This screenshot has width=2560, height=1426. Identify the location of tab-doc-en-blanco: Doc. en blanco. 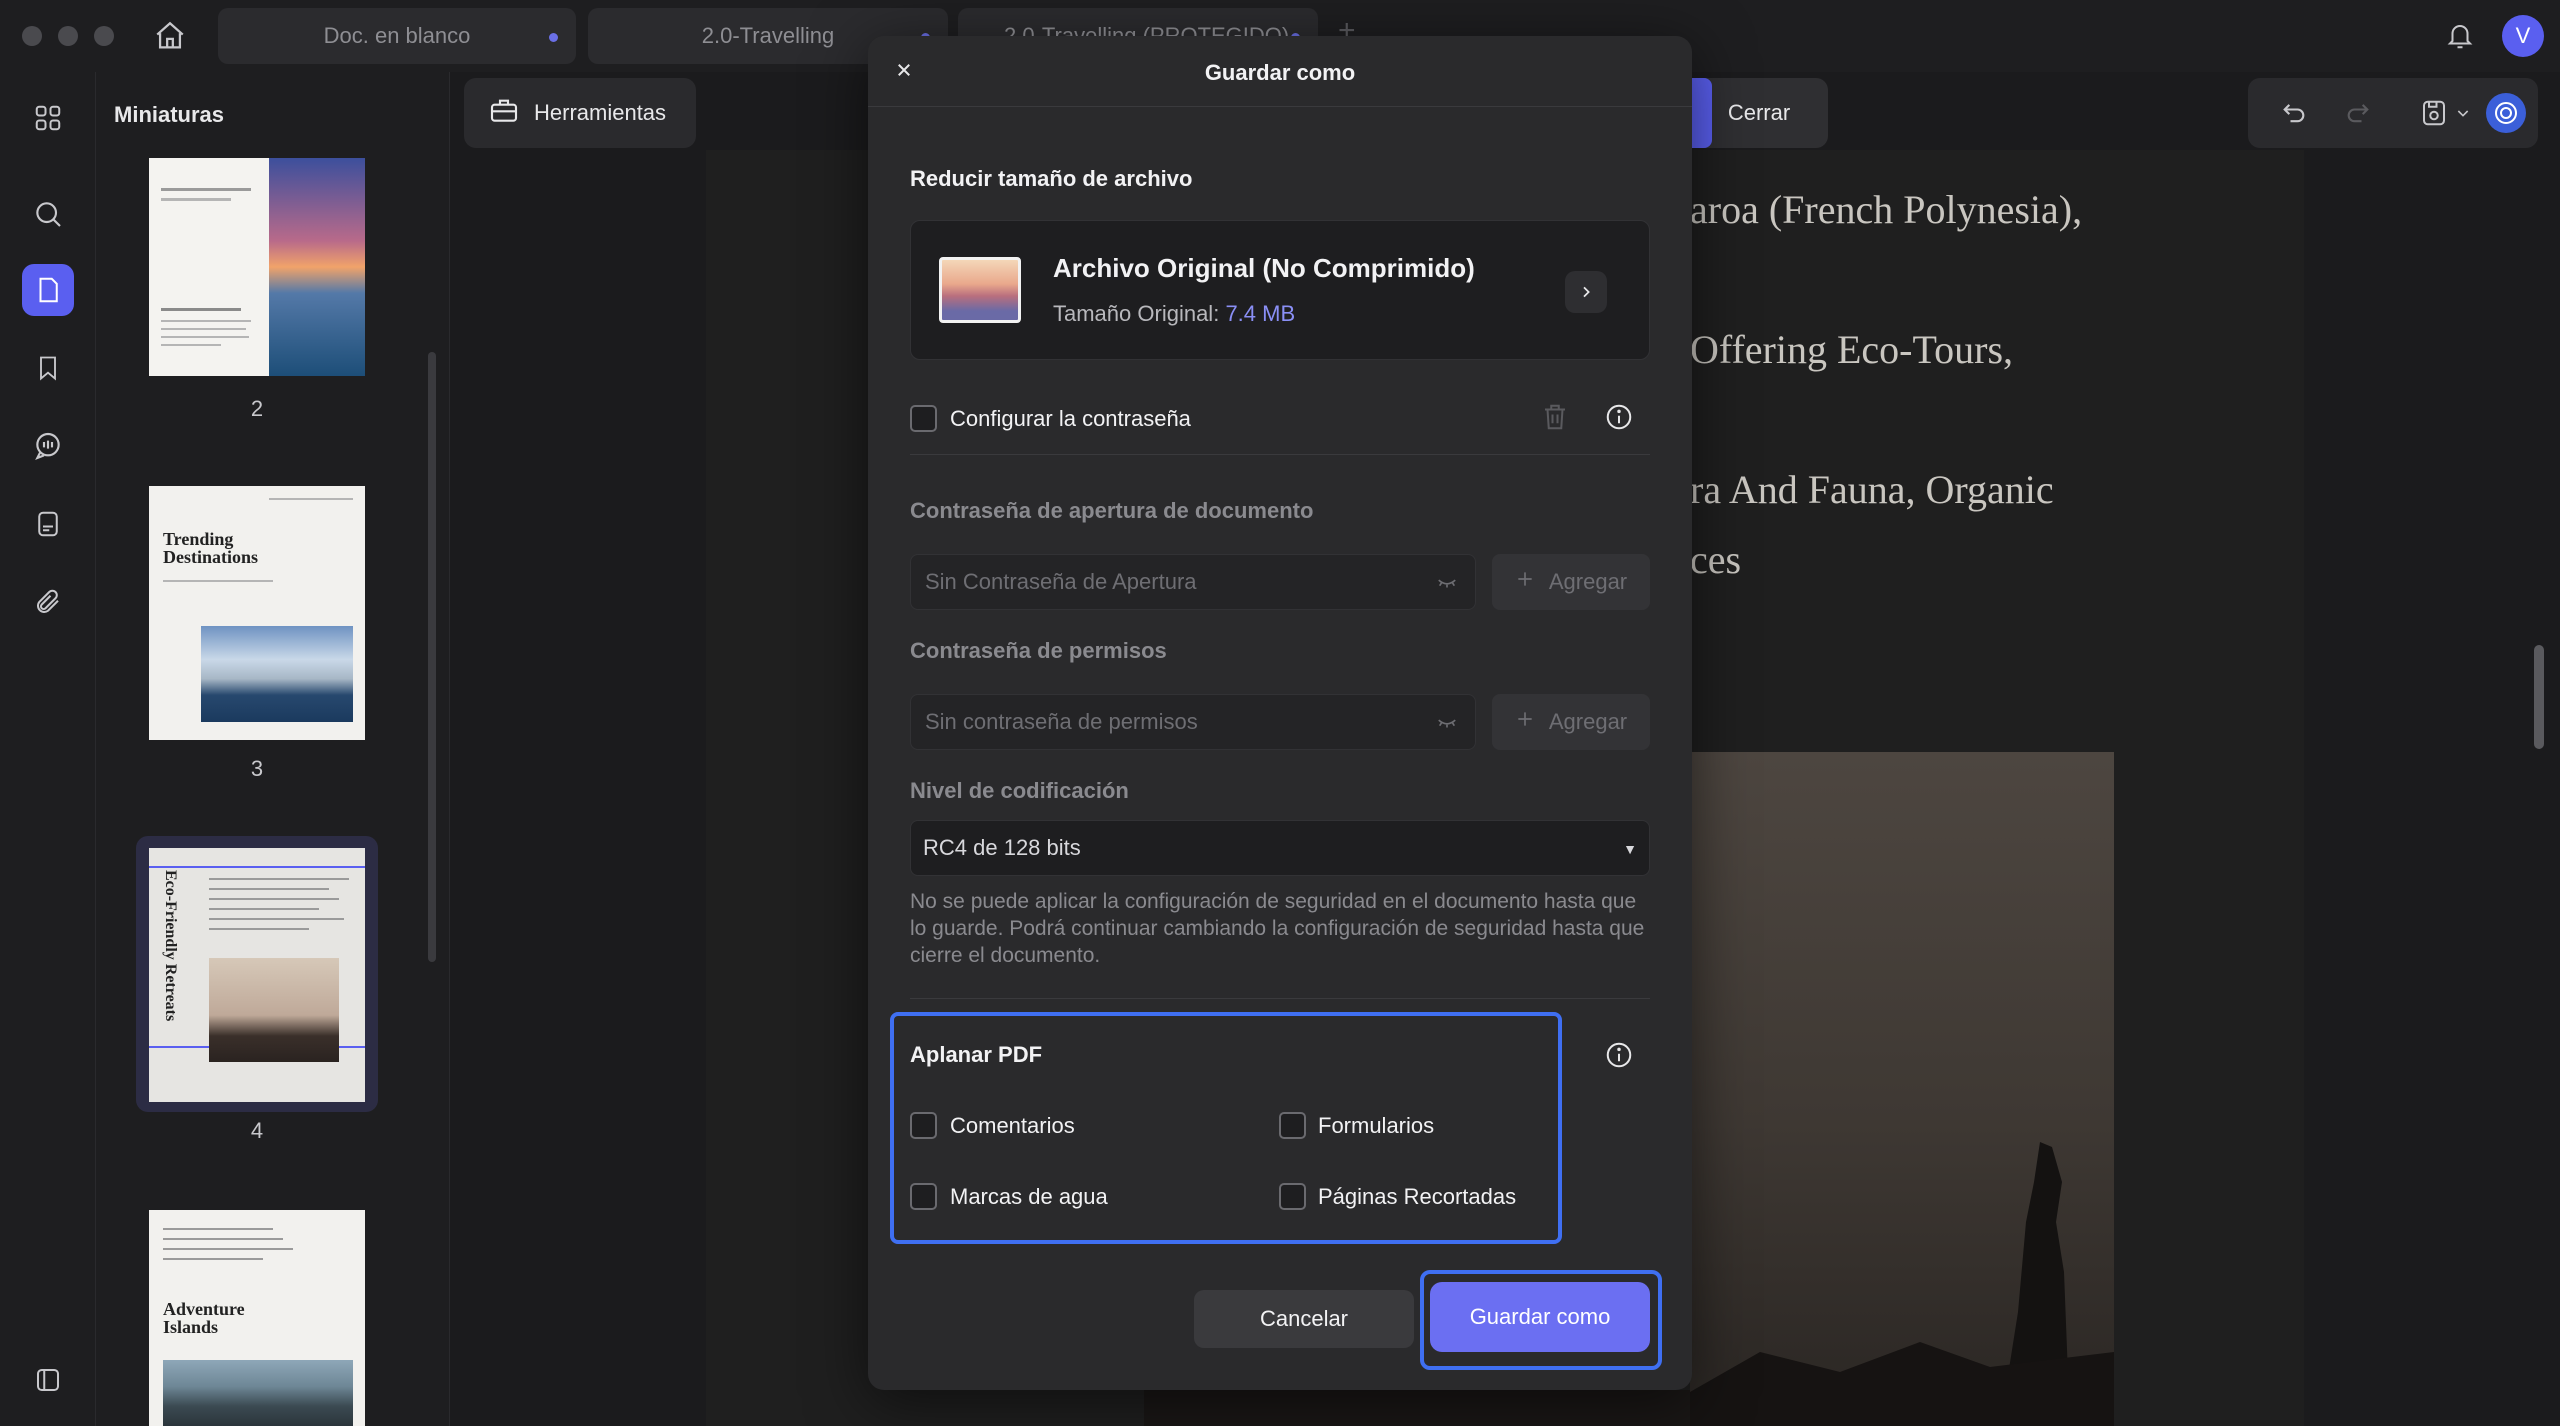
(397, 36).